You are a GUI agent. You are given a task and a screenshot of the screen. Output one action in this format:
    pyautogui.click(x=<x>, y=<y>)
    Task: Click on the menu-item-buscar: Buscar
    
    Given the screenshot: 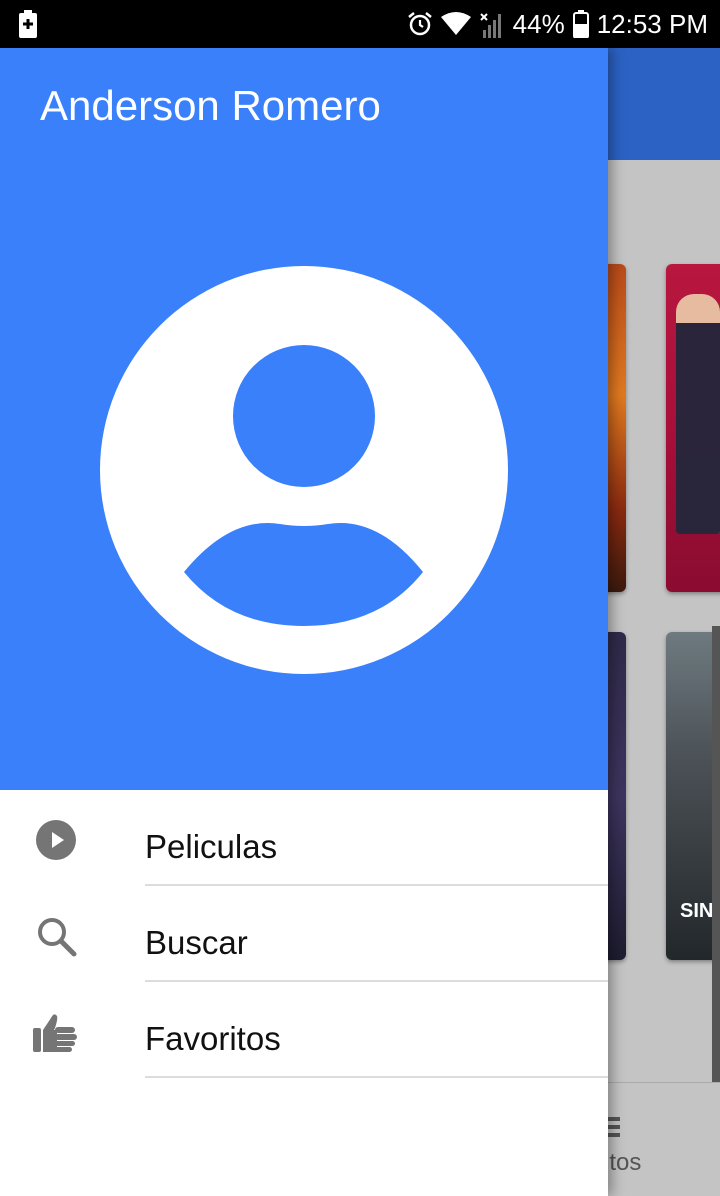 What is the action you would take?
    pyautogui.click(x=304, y=934)
    